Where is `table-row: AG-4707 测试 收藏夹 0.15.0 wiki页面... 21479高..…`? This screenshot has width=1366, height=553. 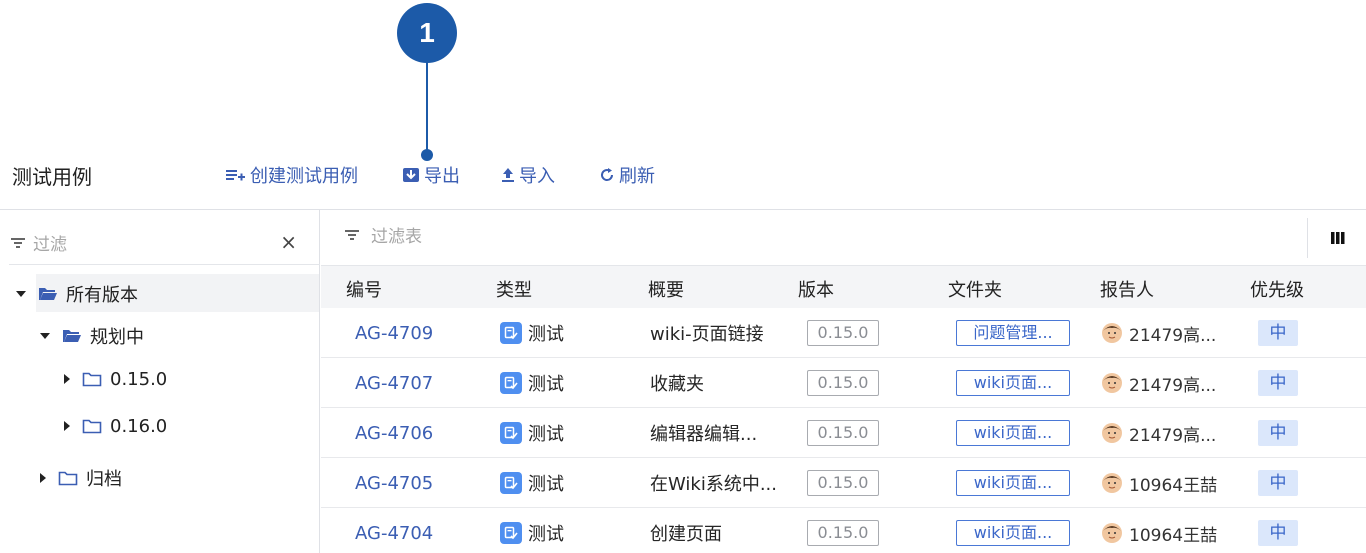
table-row: AG-4707 测试 收藏夹 0.15.0 wiki页面... 21479高..… is located at coordinates (843, 383).